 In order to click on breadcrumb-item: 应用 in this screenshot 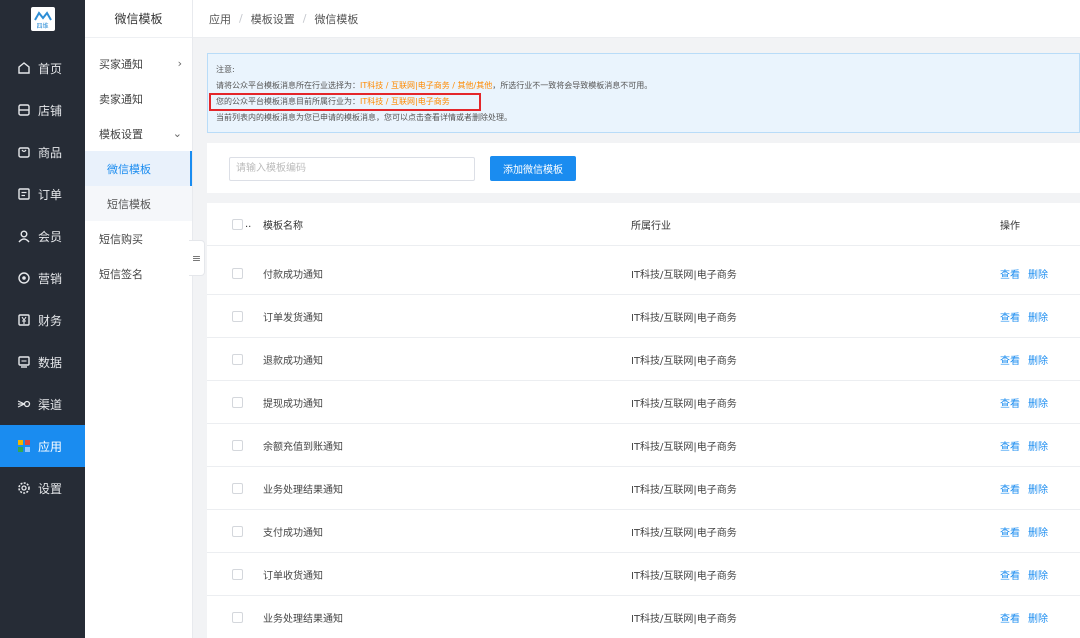, I will do `click(220, 19)`.